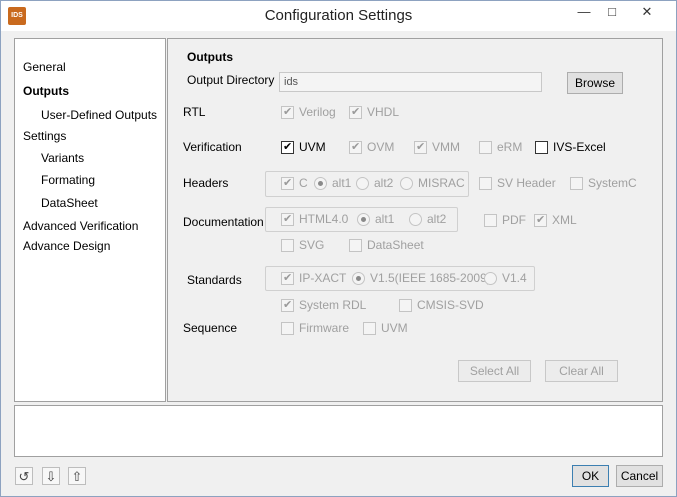 This screenshot has height=497, width=677. I want to click on title-bar: IDS Configuration Settings — □ ✕, so click(338, 16).